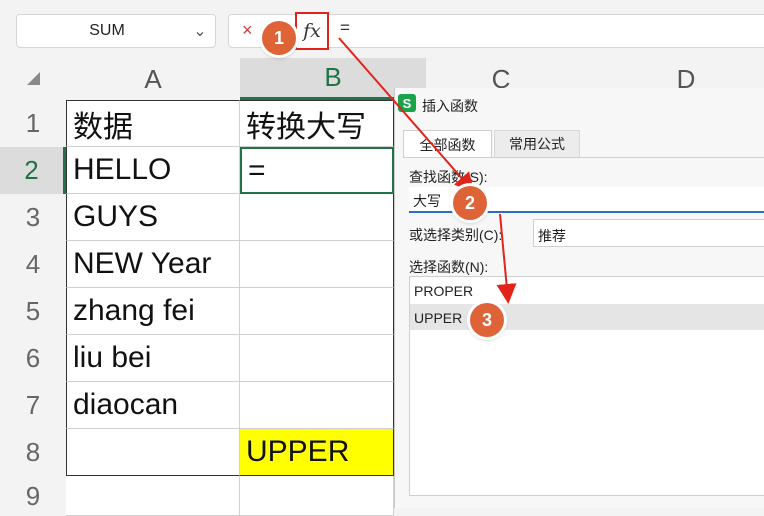 The width and height of the screenshot is (764, 516). Describe the element at coordinates (470, 203) in the screenshot. I see `callout-badge-2: 2` at that location.